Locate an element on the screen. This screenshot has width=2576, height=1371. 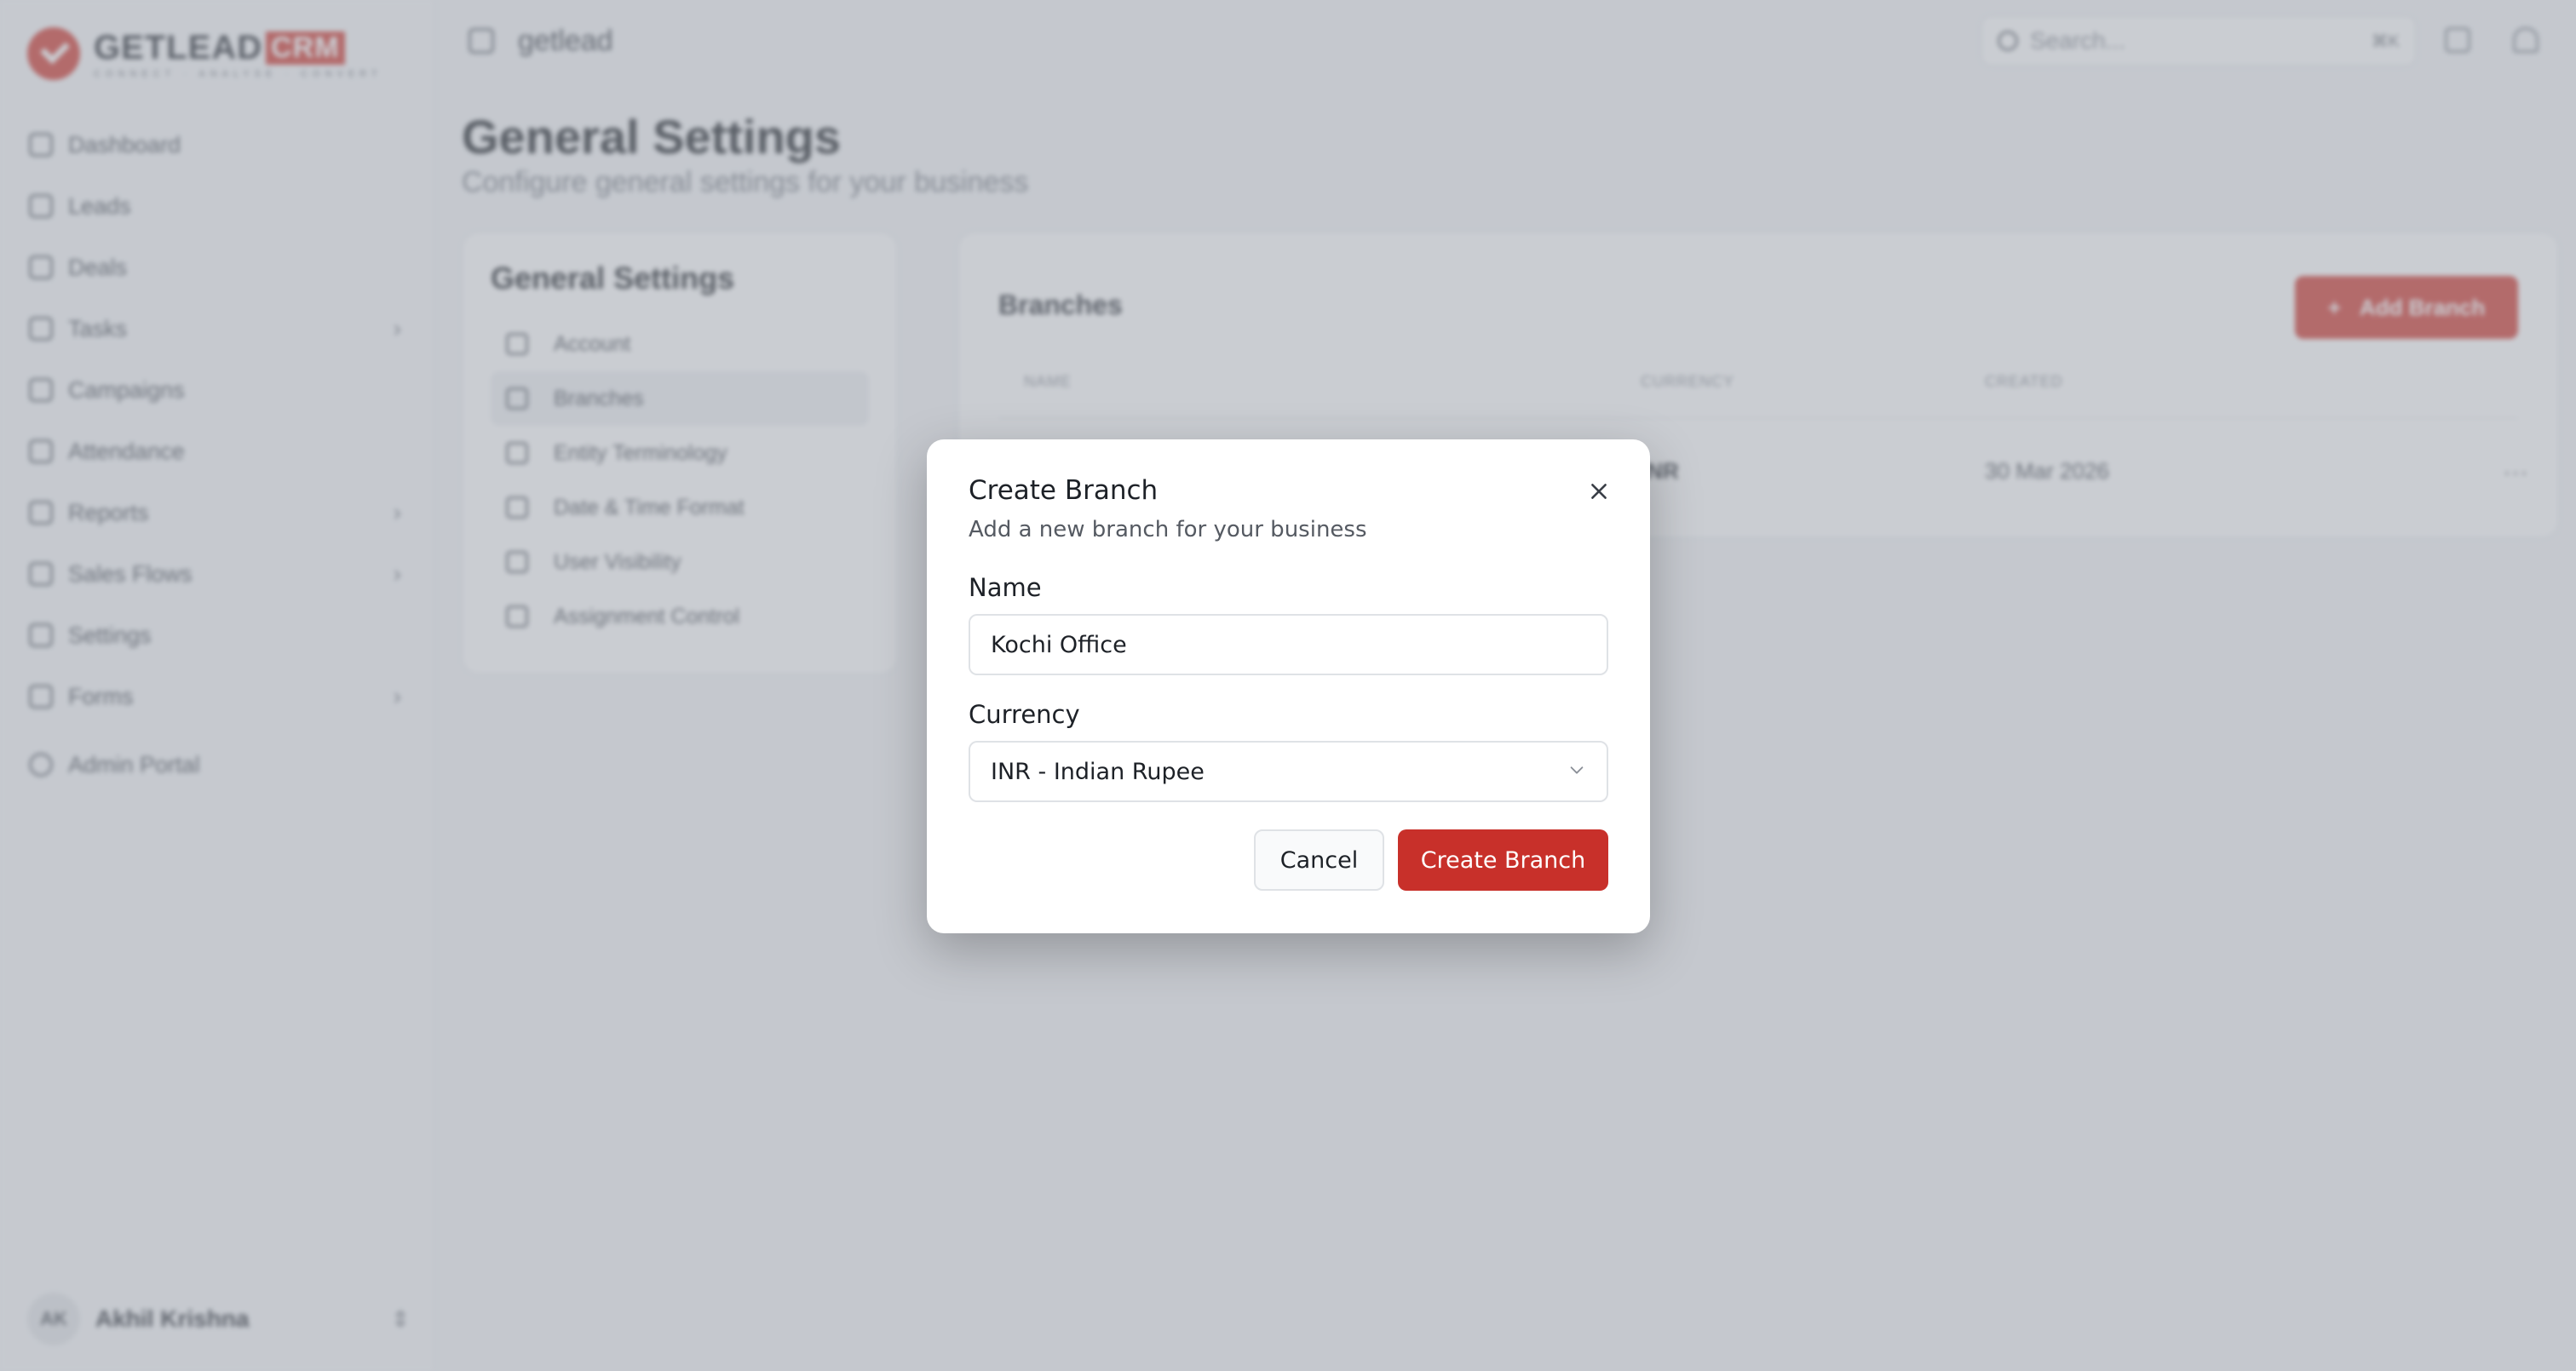
name-label: Name is located at coordinates (1006, 587).